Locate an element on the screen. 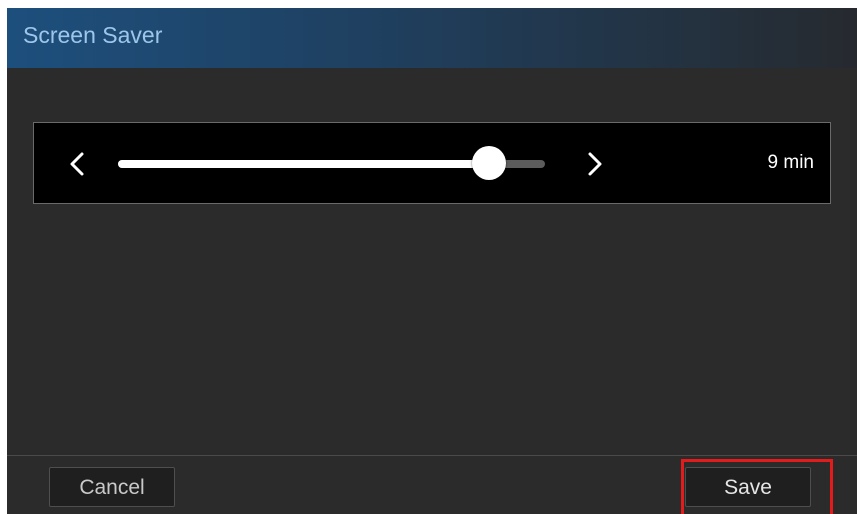 Image resolution: width=857 pixels, height=514 pixels. cancel-button: Cancel is located at coordinates (112, 487).